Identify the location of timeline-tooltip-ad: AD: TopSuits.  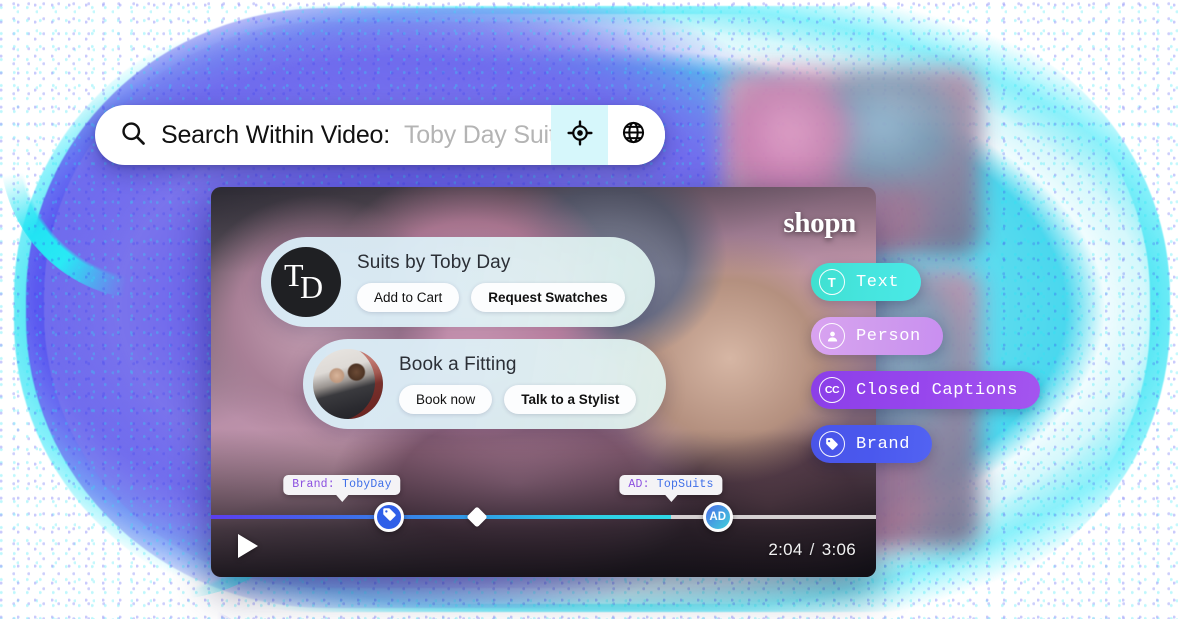
(671, 485).